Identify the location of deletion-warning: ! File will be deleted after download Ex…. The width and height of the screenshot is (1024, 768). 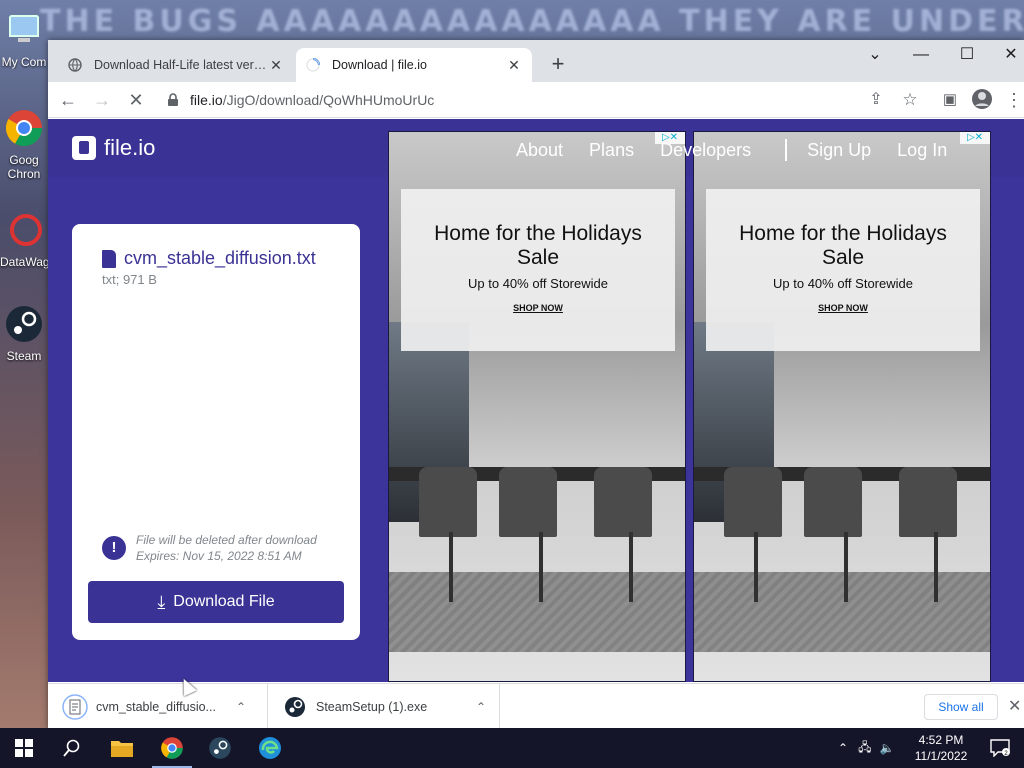
(209, 548).